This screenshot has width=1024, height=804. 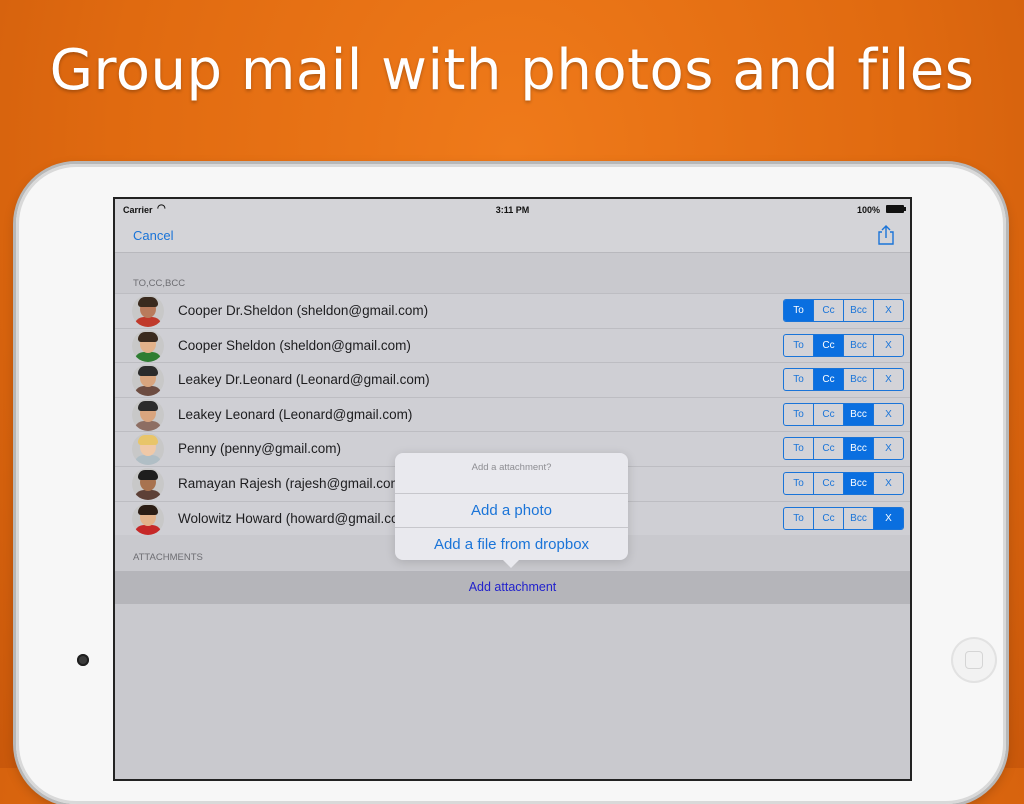 What do you see at coordinates (974, 660) in the screenshot?
I see `home-button` at bounding box center [974, 660].